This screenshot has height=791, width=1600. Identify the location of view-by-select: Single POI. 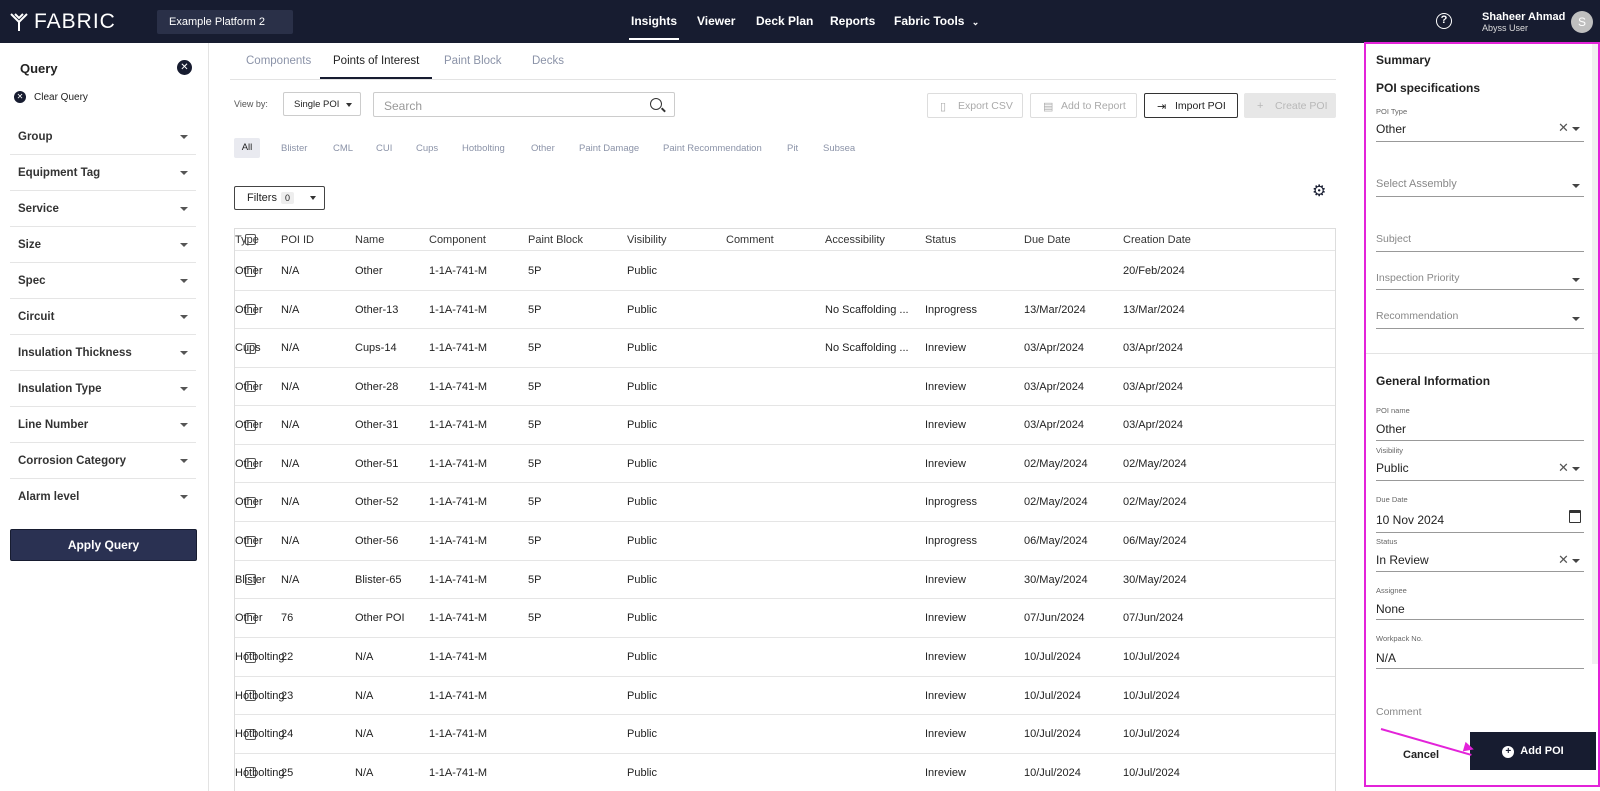
(322, 104).